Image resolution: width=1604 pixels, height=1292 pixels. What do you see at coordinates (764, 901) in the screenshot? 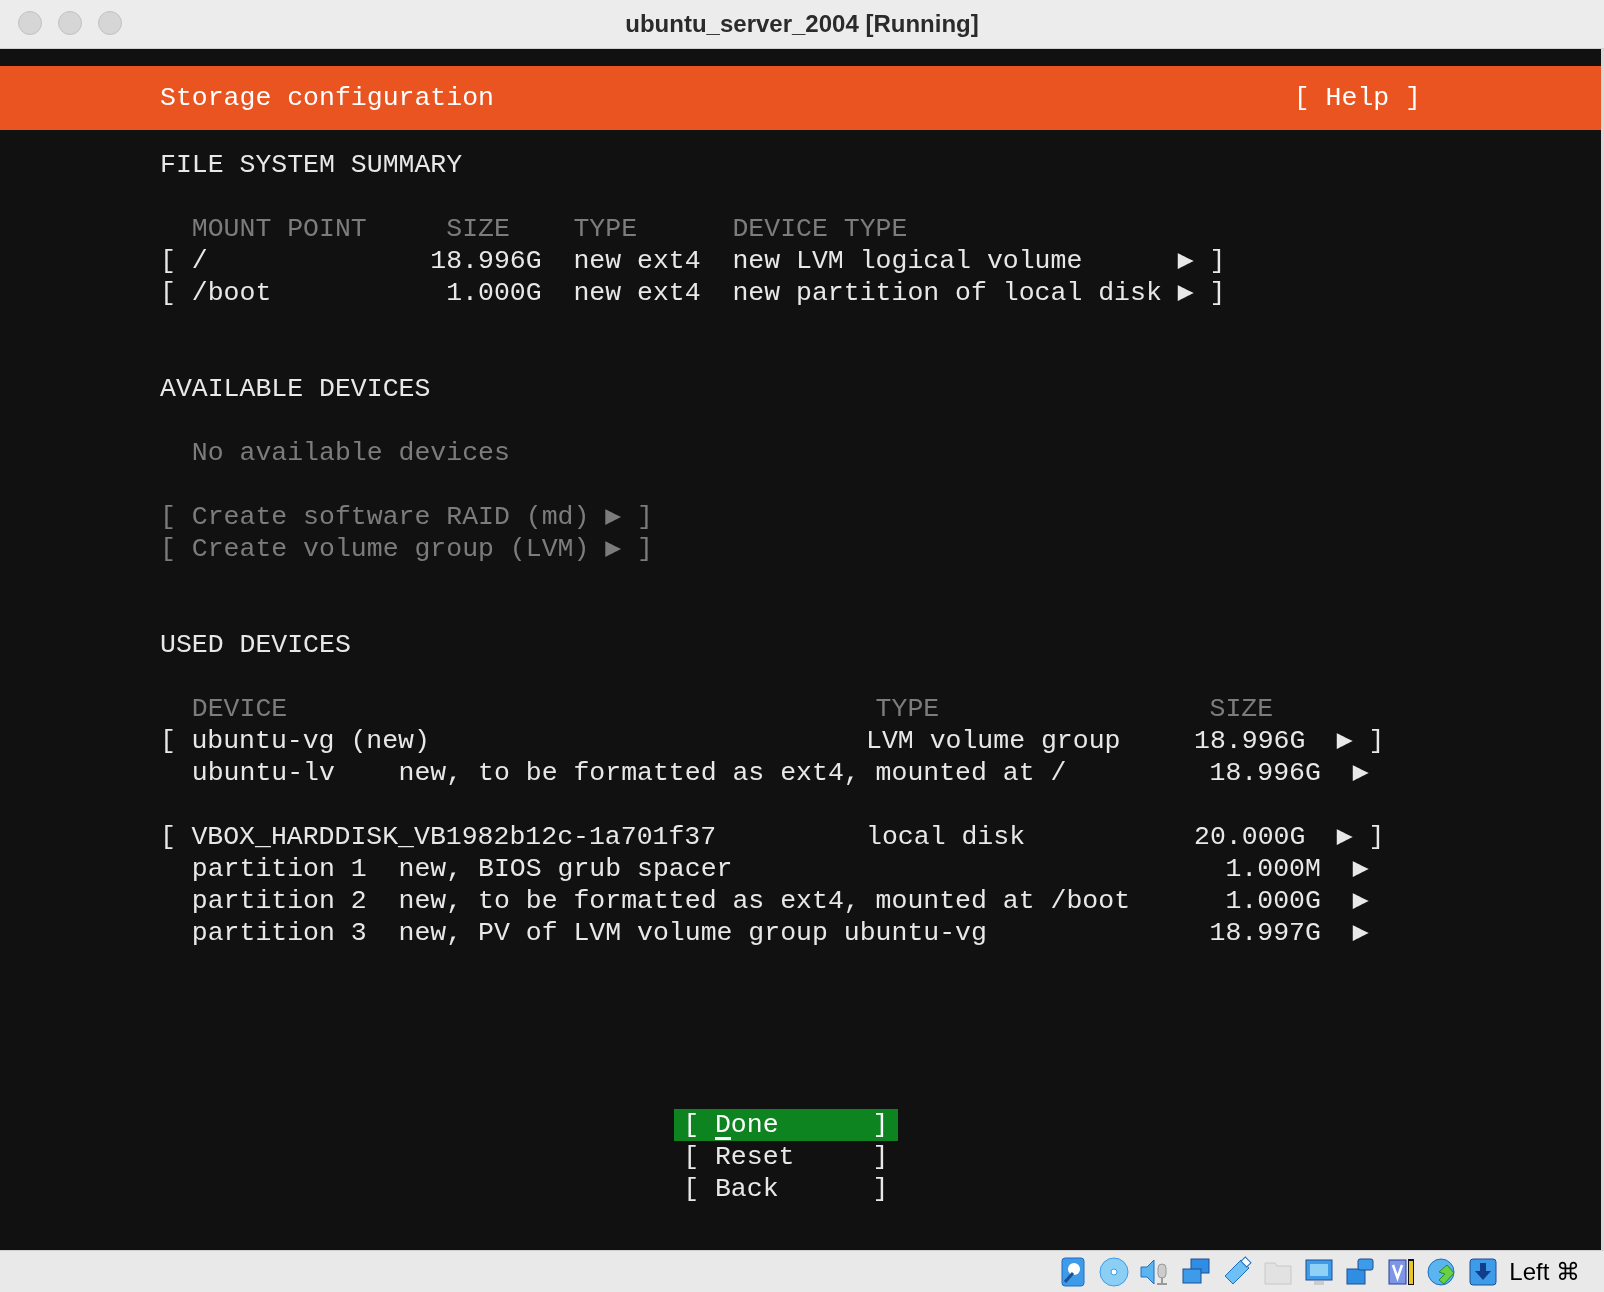
I see `device-child-row: partition 2 new, to be formatted as ext4, mounted at /boot 1.000G ▶` at bounding box center [764, 901].